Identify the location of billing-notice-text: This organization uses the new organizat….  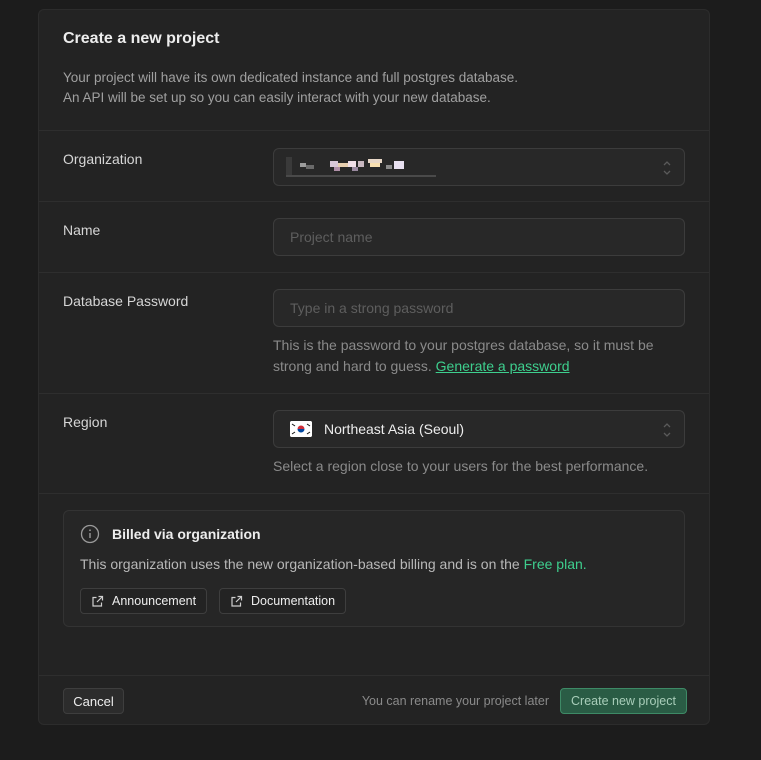
(300, 564).